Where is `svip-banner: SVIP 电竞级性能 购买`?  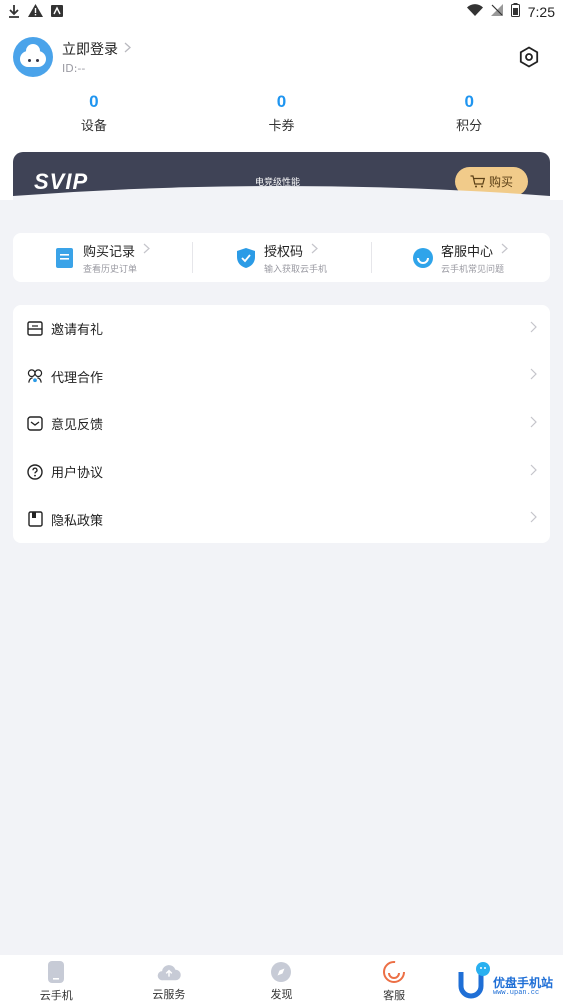 svip-banner: SVIP 电竞级性能 购买 is located at coordinates (281, 178).